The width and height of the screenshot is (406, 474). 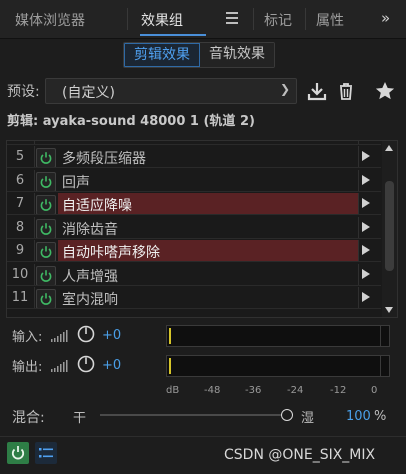 What do you see at coordinates (27, 337) in the screenshot?
I see `input-label: 输入:` at bounding box center [27, 337].